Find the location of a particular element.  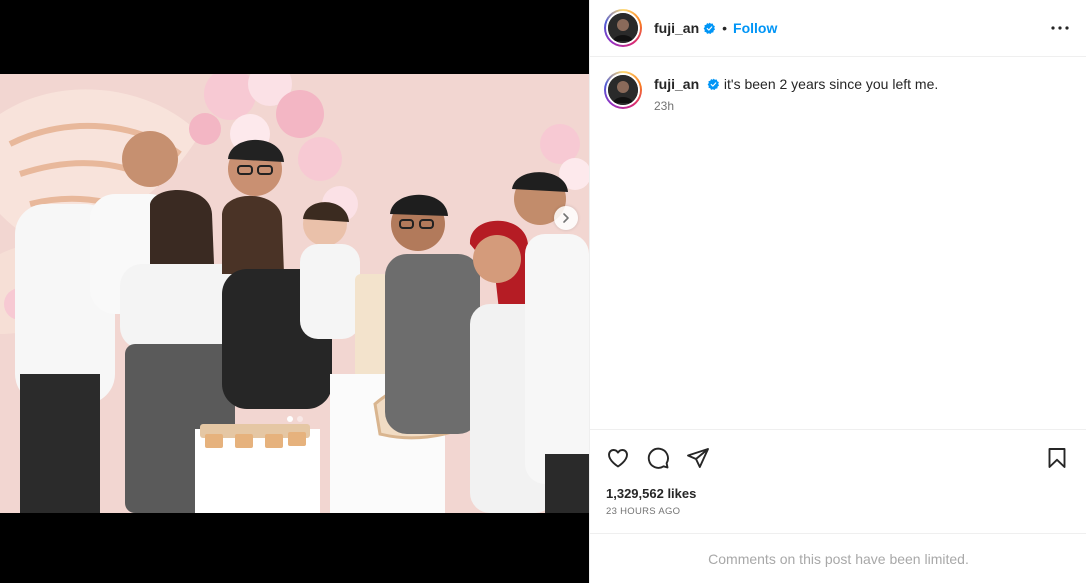

more-options-button is located at coordinates (1060, 28).